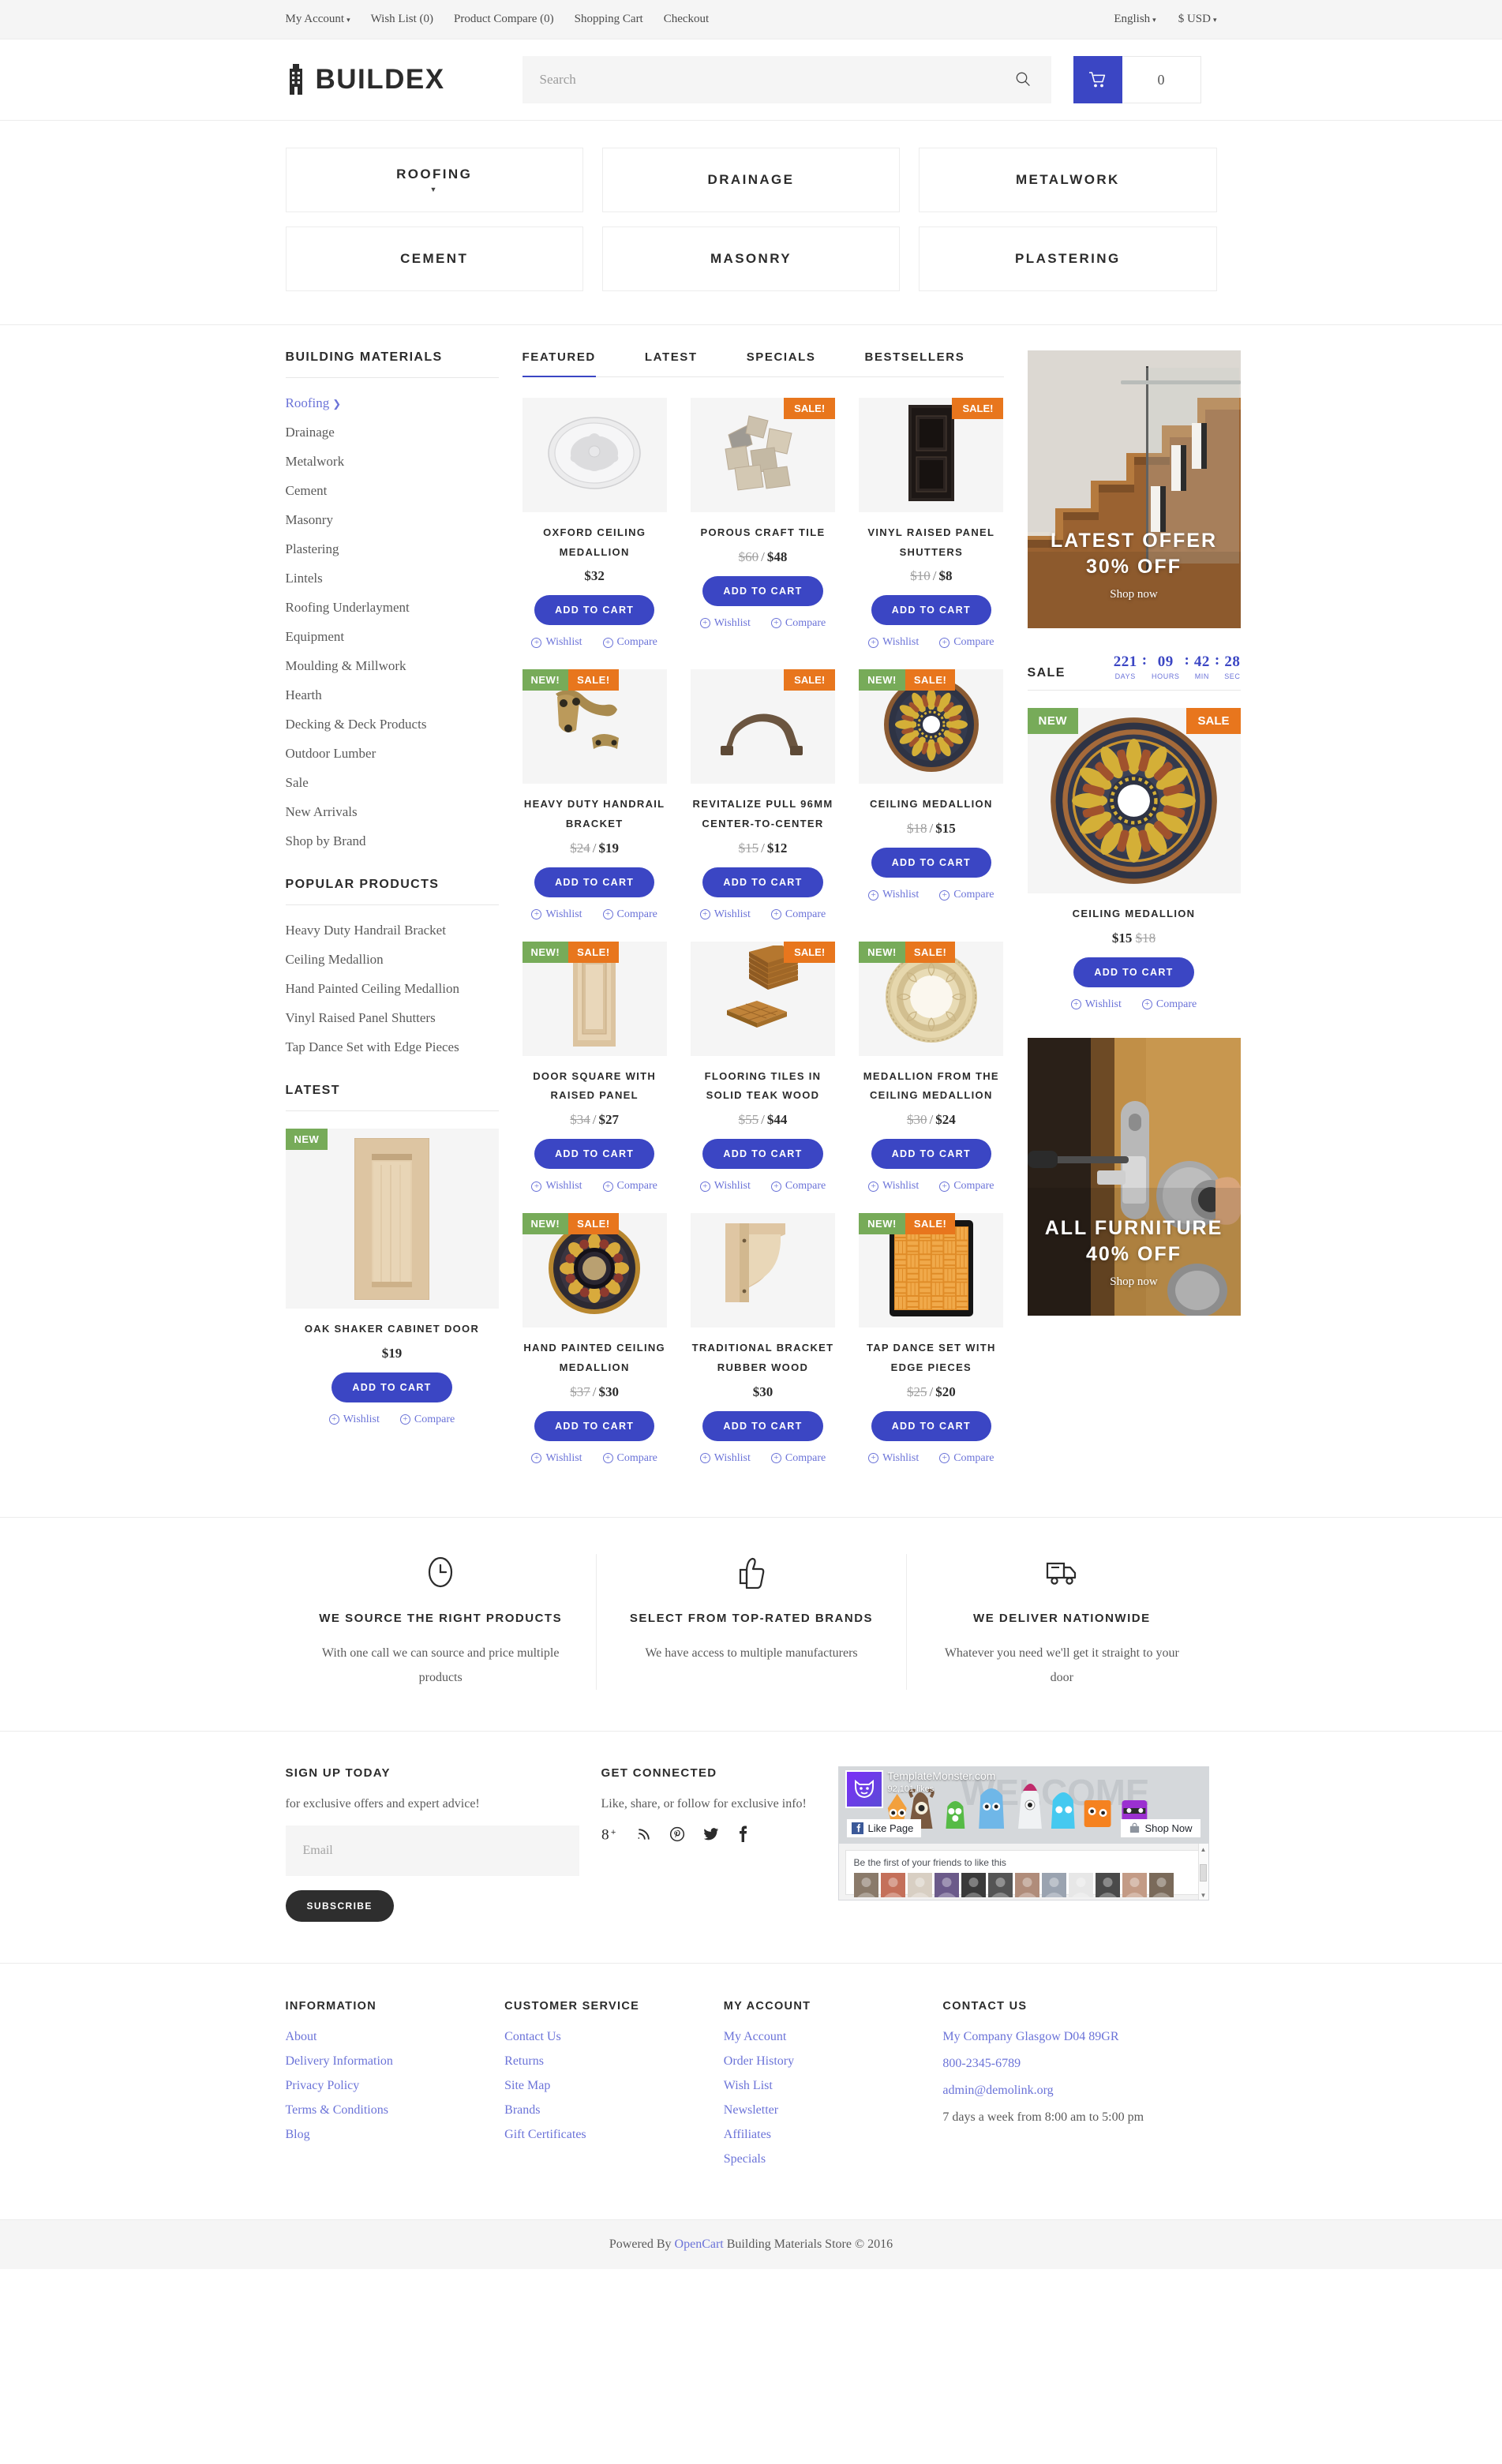 The height and width of the screenshot is (2464, 1502). I want to click on topbar-link-shopping-cart: Shopping Cart, so click(609, 19).